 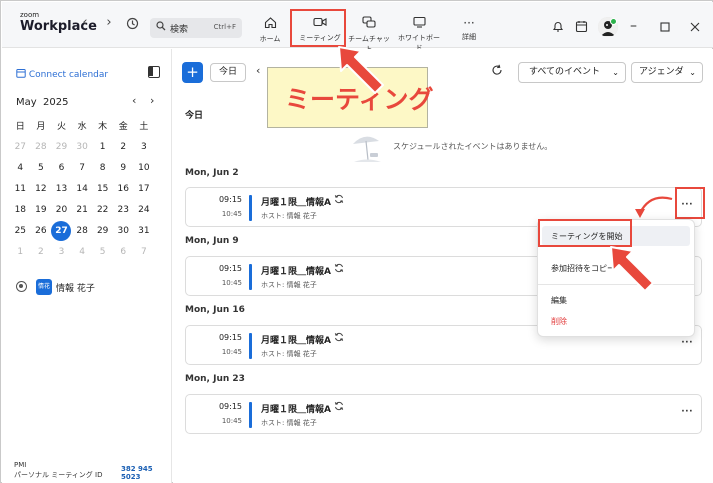 What do you see at coordinates (497, 71) in the screenshot?
I see `refresh-icon` at bounding box center [497, 71].